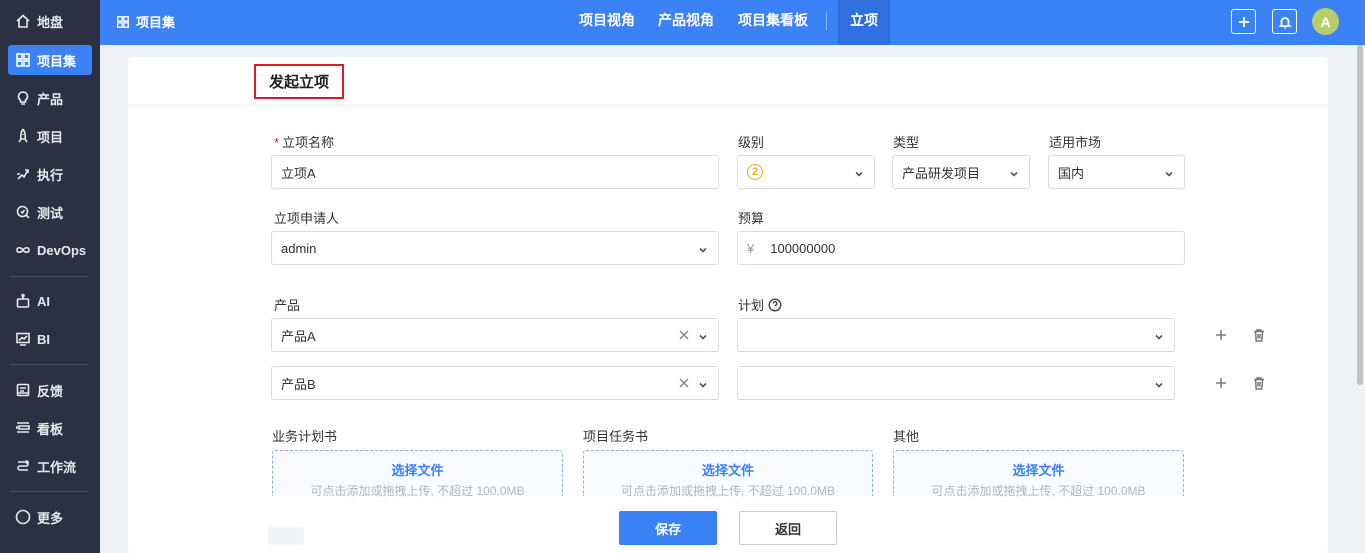 Image resolution: width=1365 pixels, height=553 pixels. I want to click on bell-icon, so click(1284, 22).